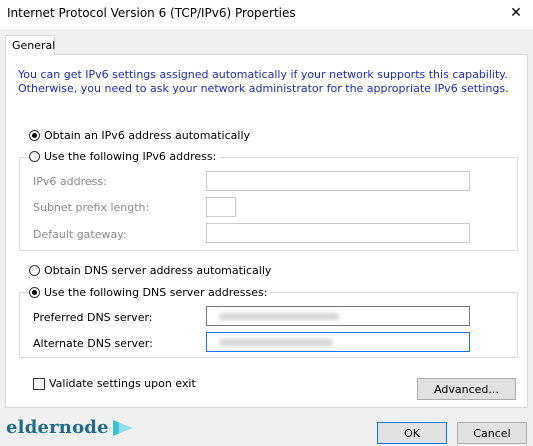  I want to click on cancel-button-label: Cancel, so click(492, 433).